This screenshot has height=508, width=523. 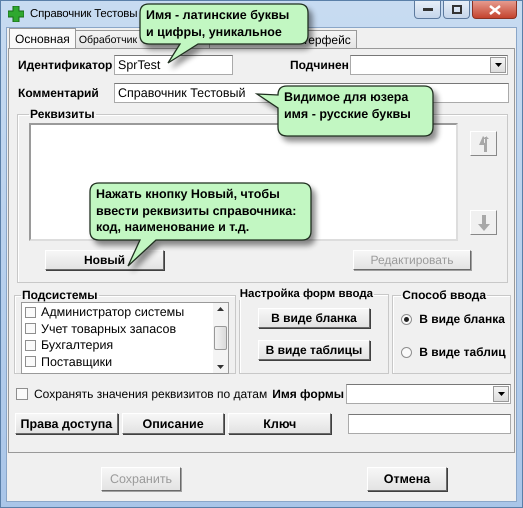 I want to click on group-title: Настройка форм ввода, so click(x=306, y=294).